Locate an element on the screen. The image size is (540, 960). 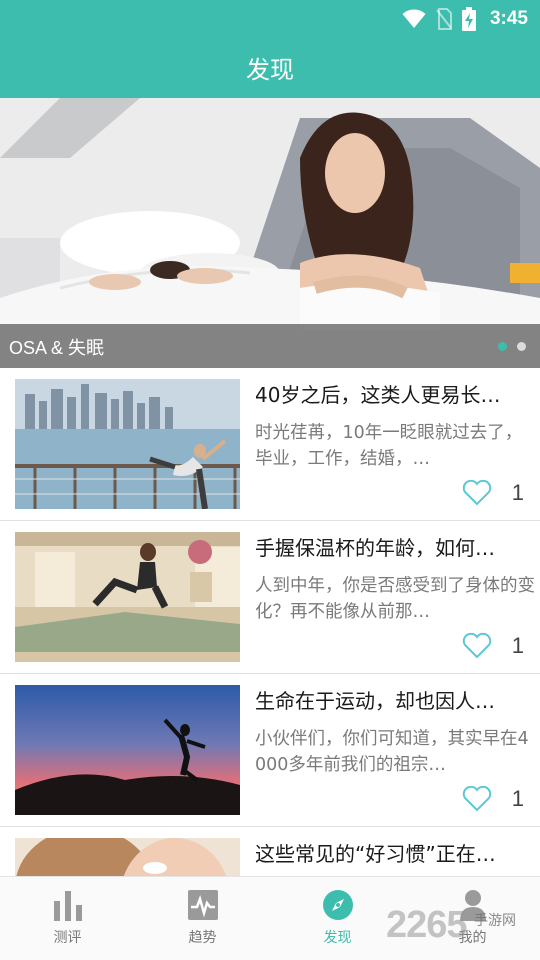
watermark: 2265 手游网 is located at coordinates (461, 929).